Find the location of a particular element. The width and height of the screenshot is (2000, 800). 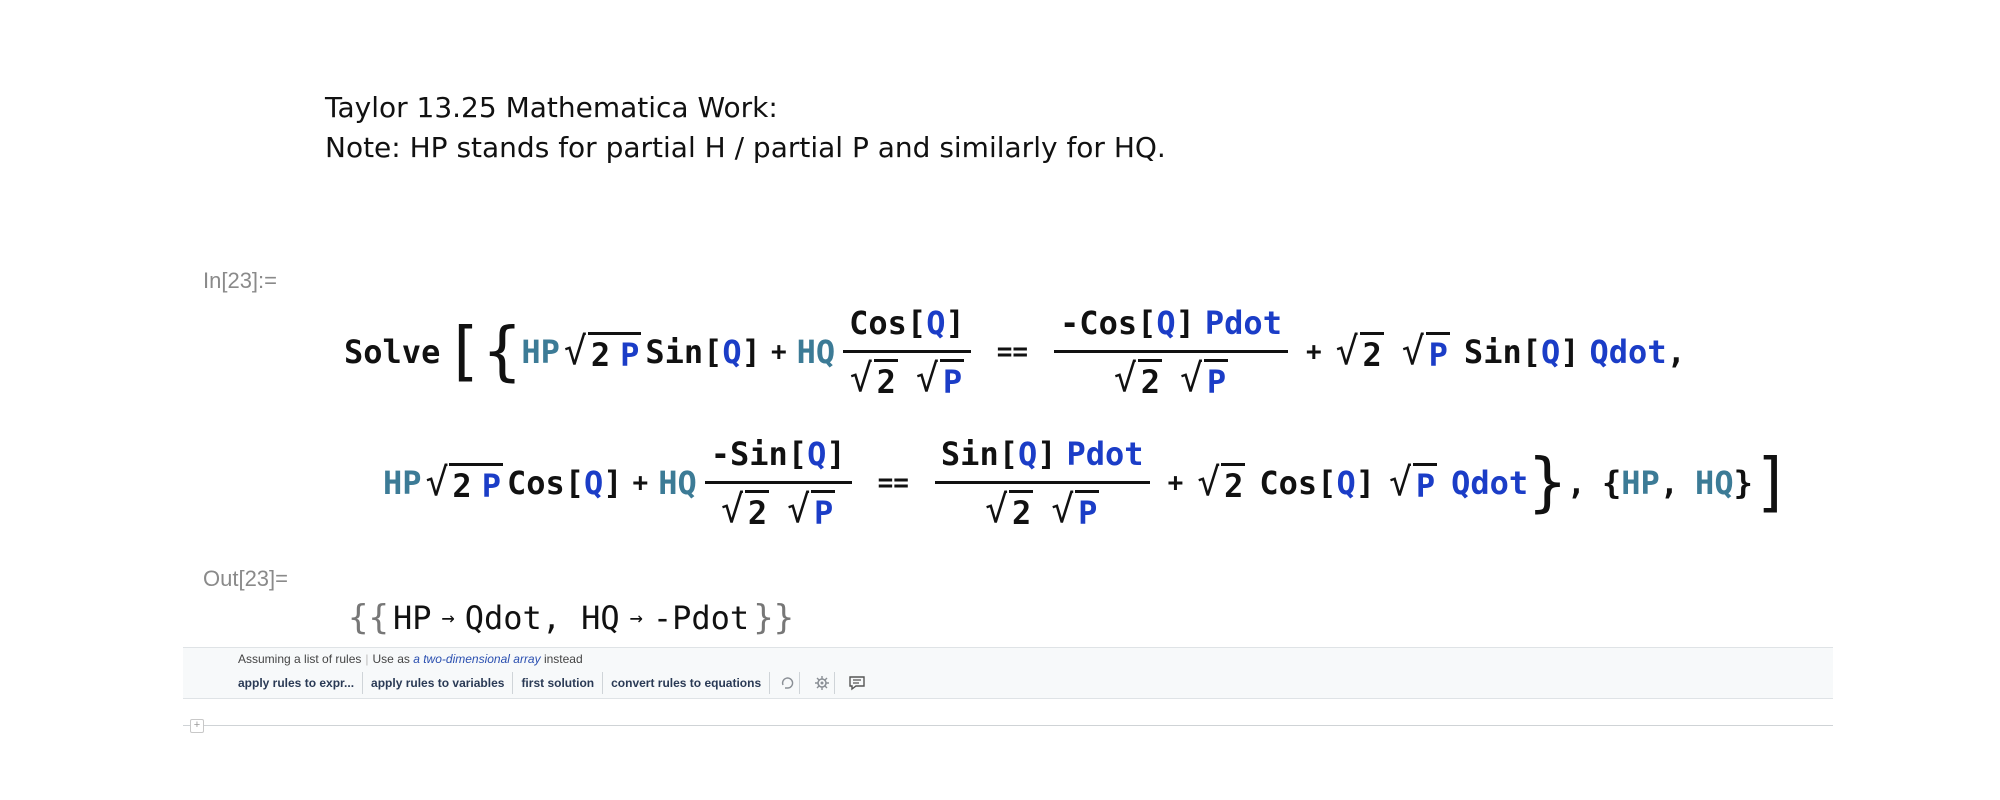

fraction-cos-q: Cos[Q] √ 2 √ P is located at coordinates (907, 352).